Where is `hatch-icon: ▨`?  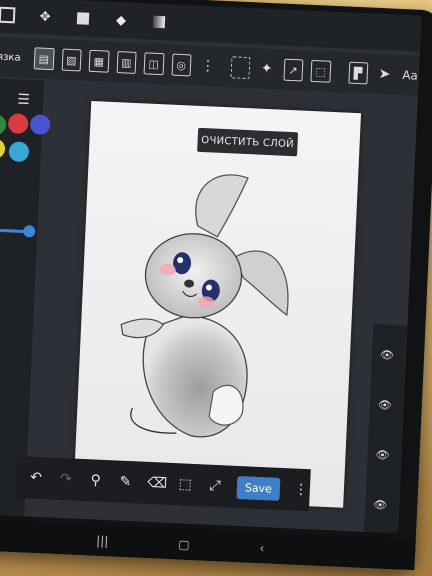
hatch-icon: ▨ is located at coordinates (71, 60).